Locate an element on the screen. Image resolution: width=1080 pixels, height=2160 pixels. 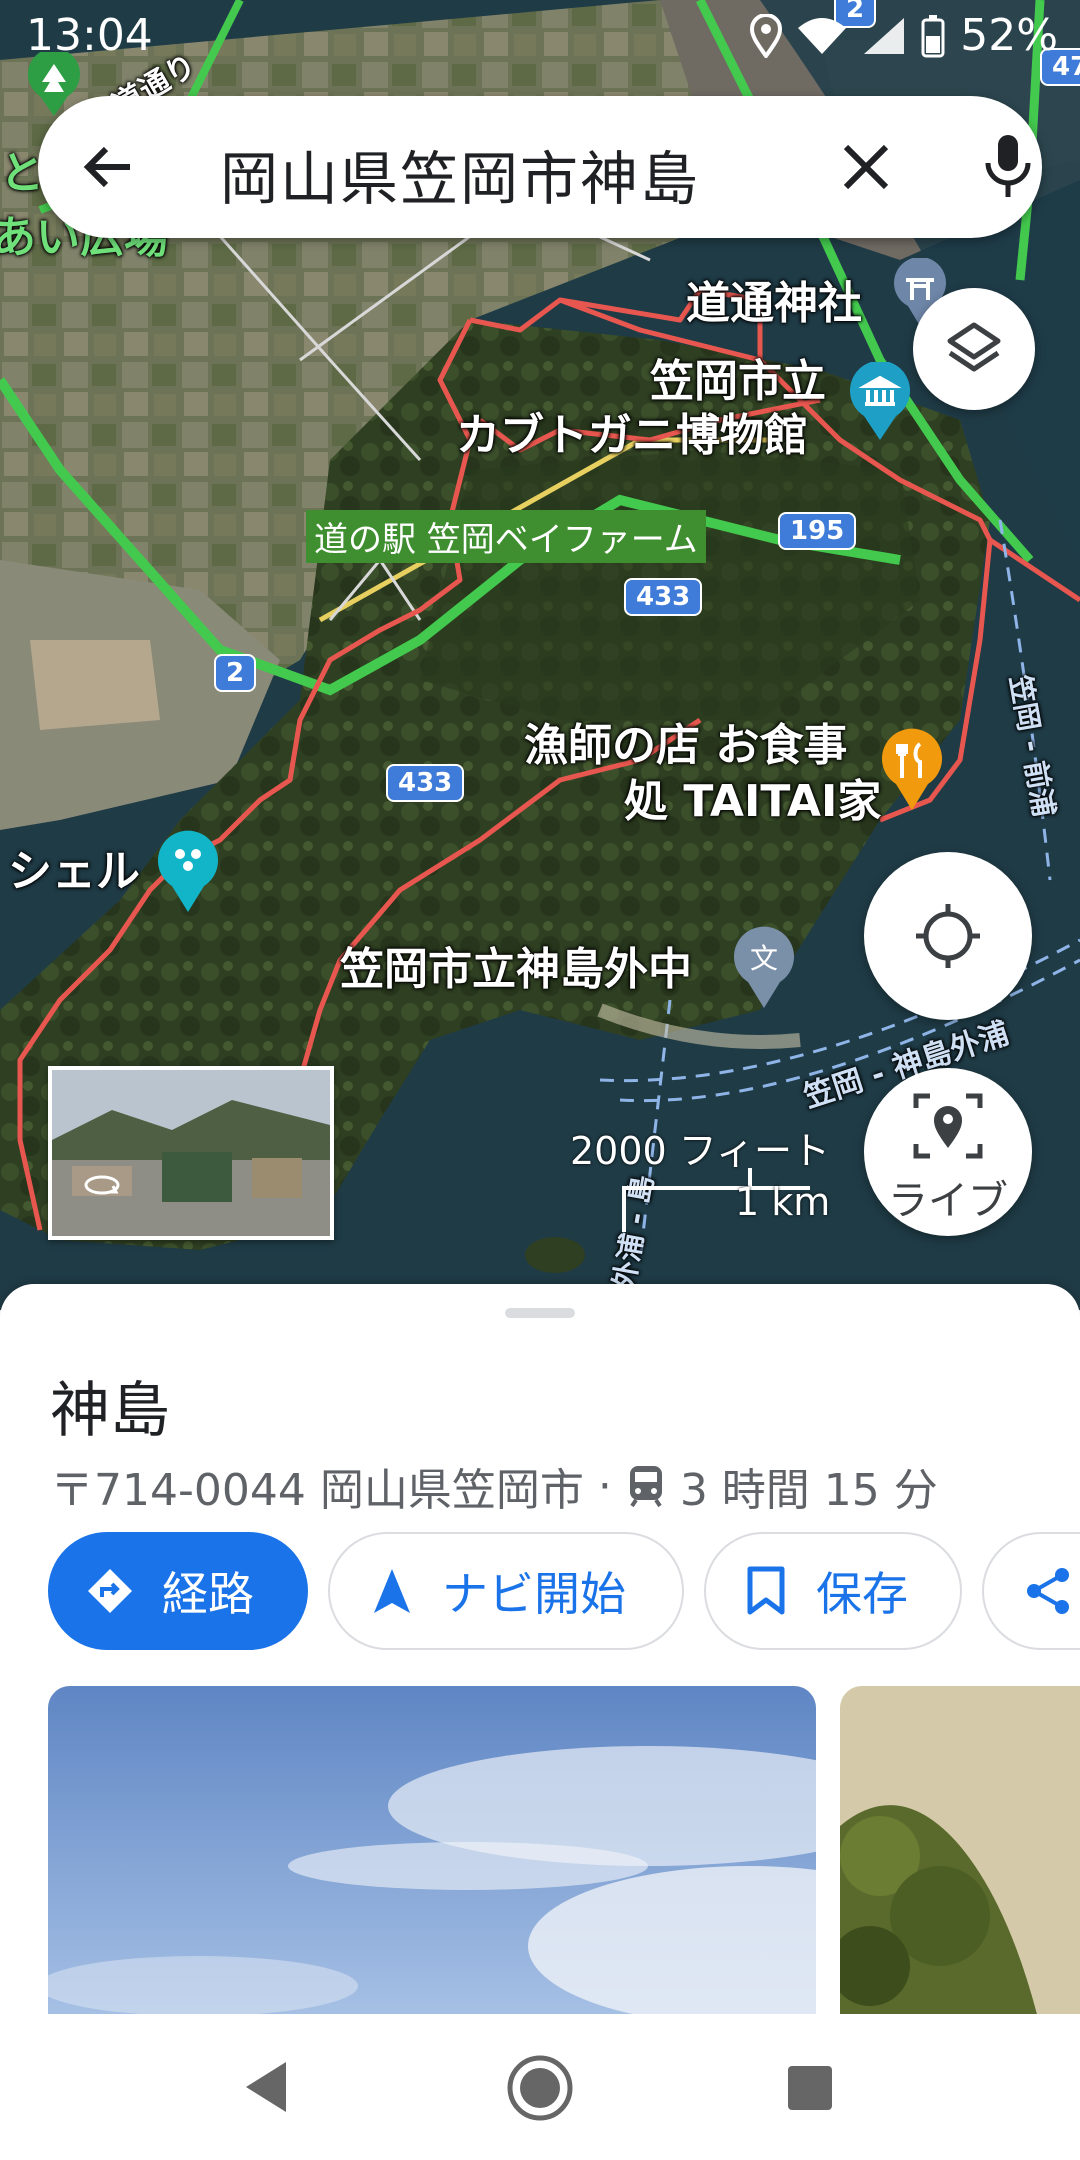
wifi-icon is located at coordinates (822, 35).